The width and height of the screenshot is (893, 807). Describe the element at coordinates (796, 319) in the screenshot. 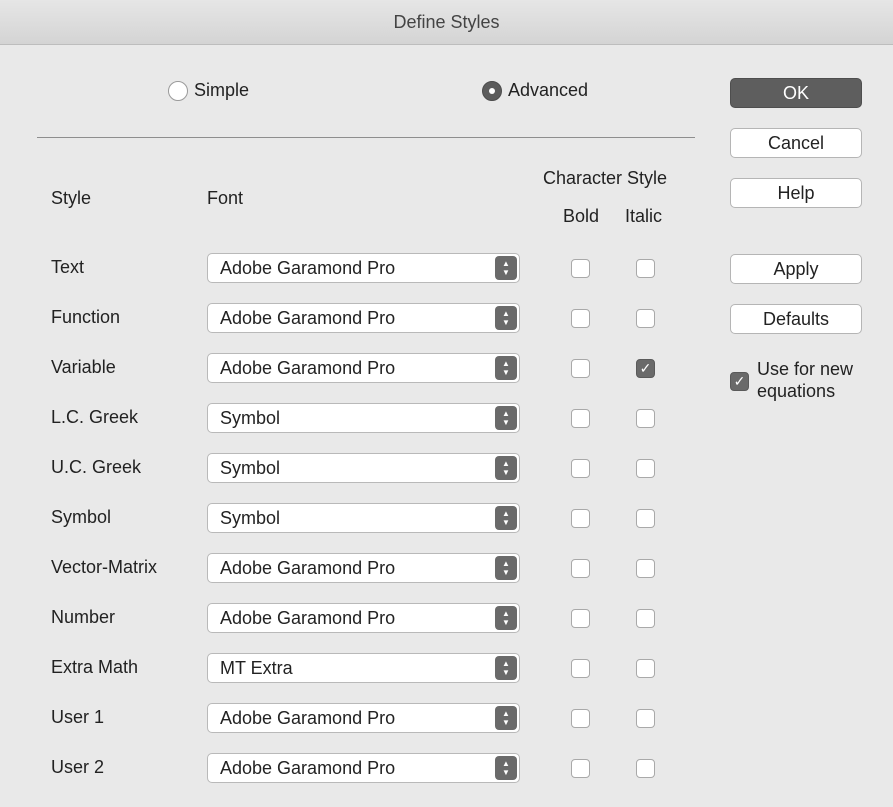

I see `defaults-button: Defaults` at that location.